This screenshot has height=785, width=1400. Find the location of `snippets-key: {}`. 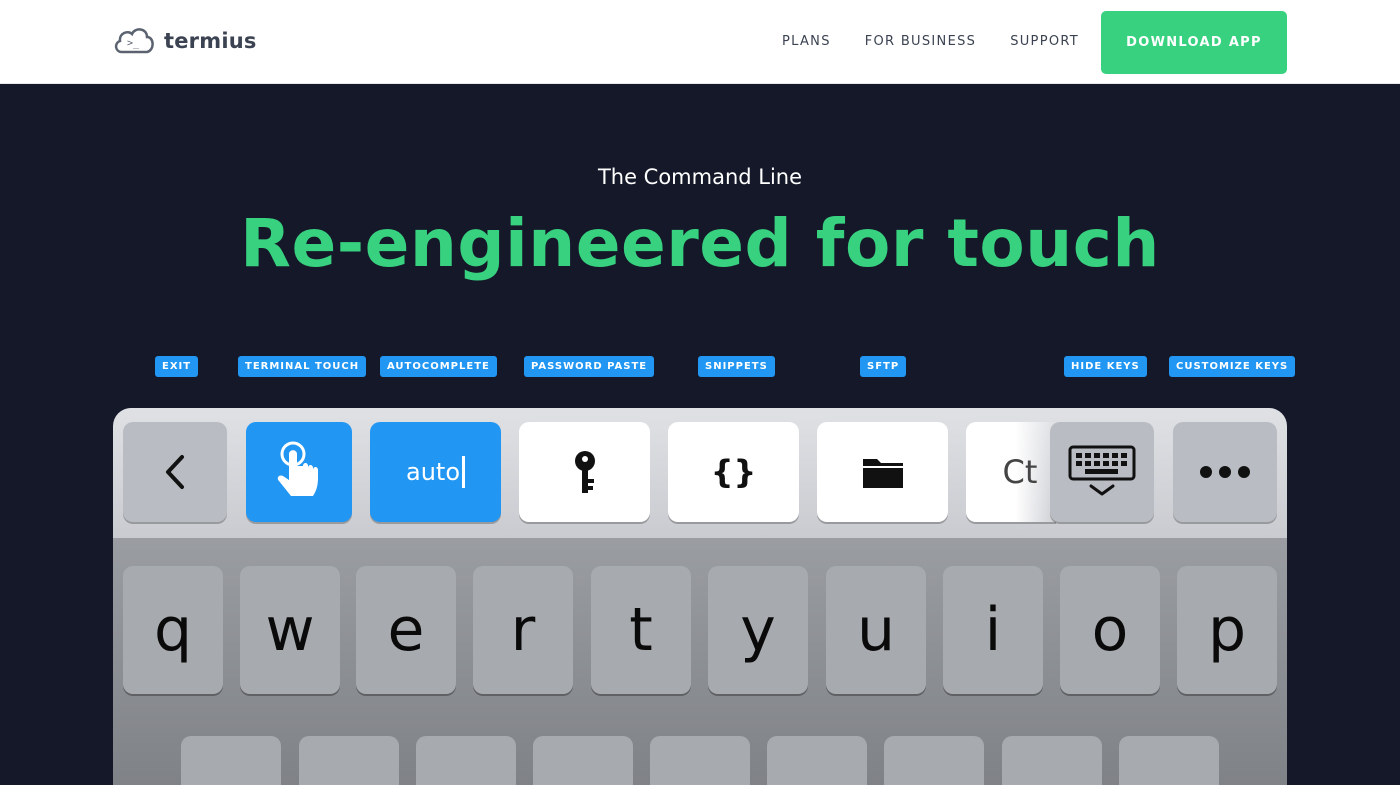

snippets-key: {} is located at coordinates (733, 472).